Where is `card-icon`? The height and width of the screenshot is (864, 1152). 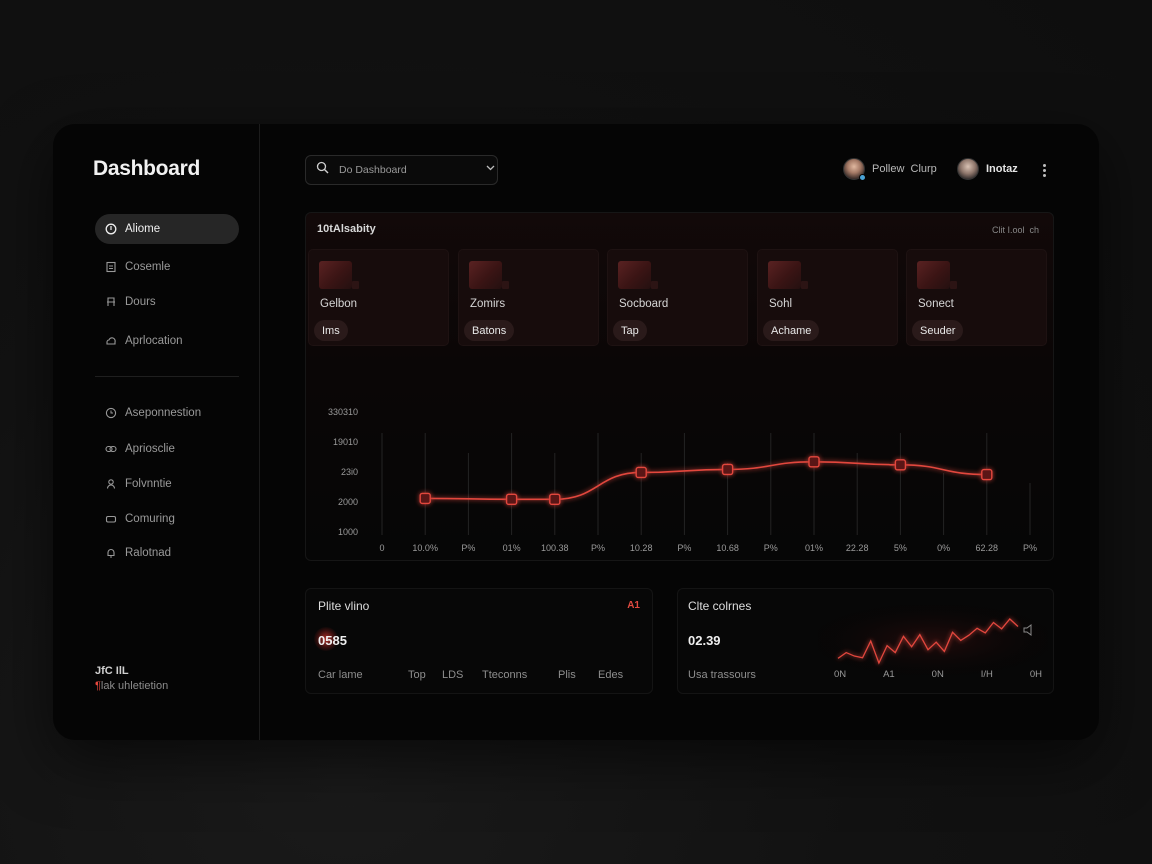
card-icon is located at coordinates (111, 519).